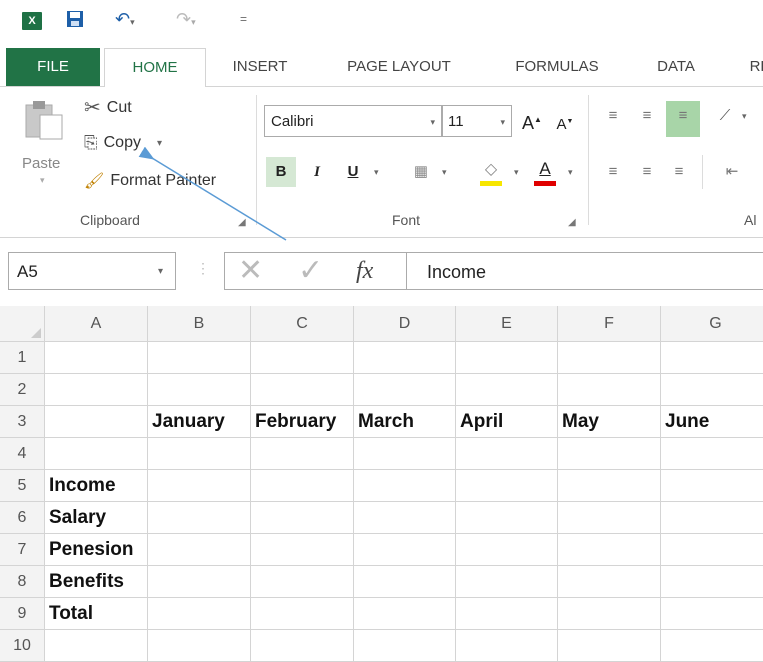 The width and height of the screenshot is (763, 662). Describe the element at coordinates (243, 19) in the screenshot. I see `customize-qat-icon: =` at that location.